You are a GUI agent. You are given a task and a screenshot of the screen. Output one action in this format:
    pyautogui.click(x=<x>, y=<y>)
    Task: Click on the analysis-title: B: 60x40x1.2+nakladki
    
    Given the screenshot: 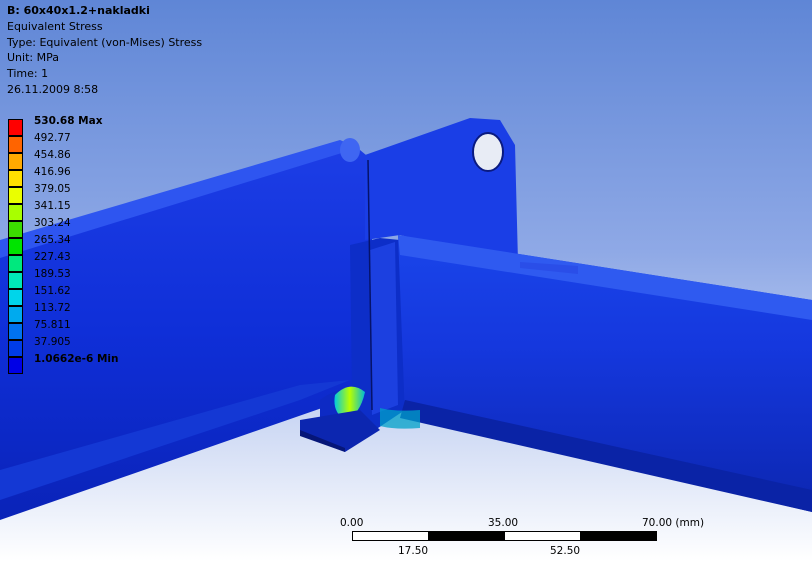 What is the action you would take?
    pyautogui.click(x=78, y=10)
    